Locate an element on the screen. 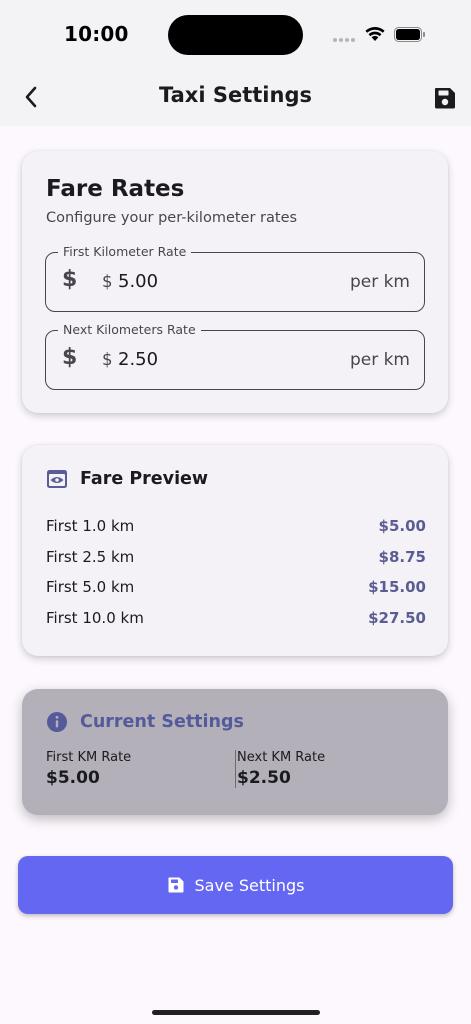  current-settings-header: Current Settings is located at coordinates (145, 722).